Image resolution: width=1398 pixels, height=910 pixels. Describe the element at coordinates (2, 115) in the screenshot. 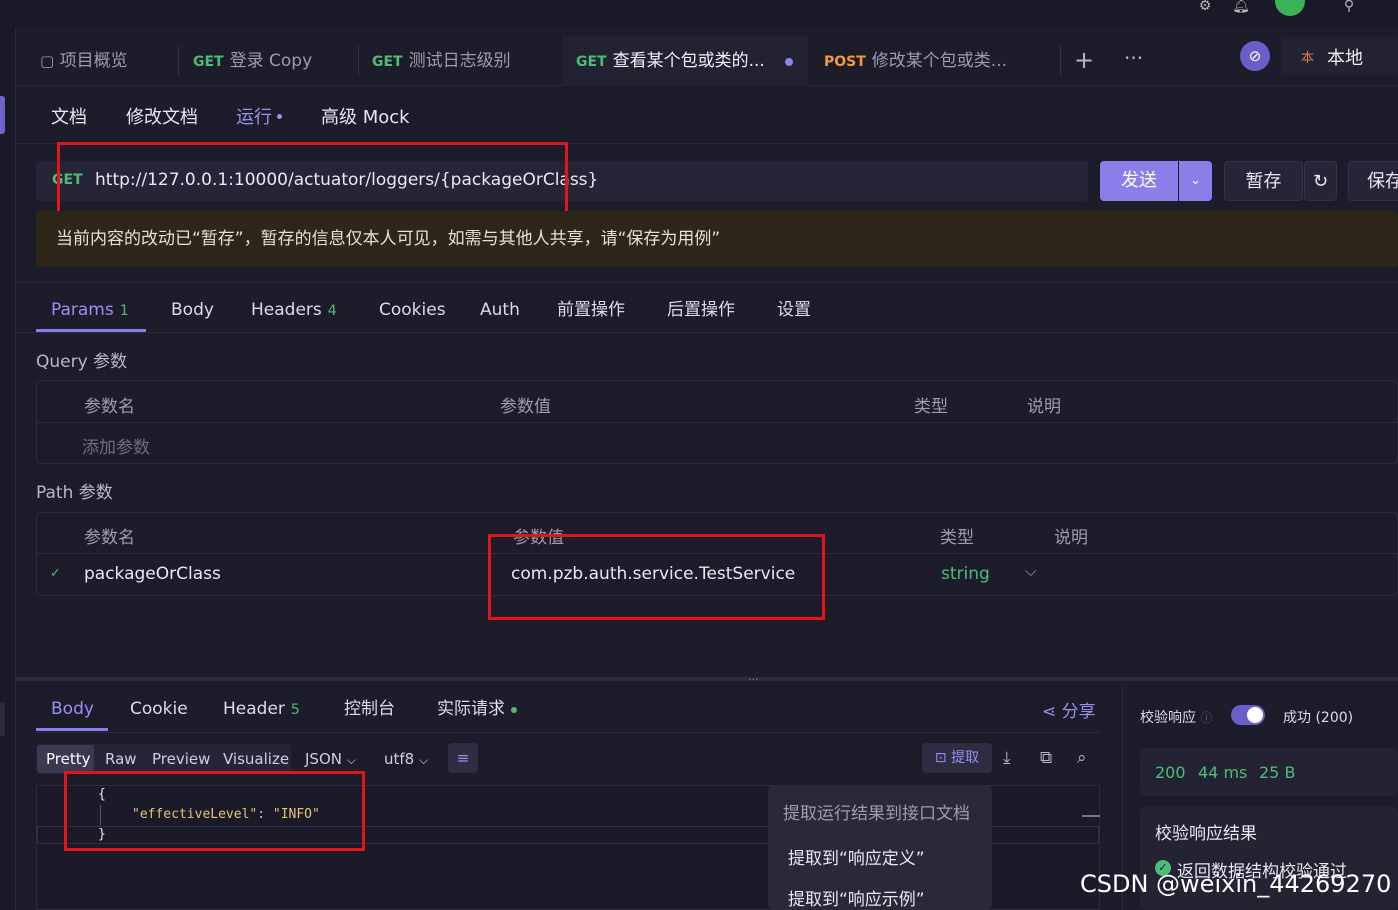

I see `sidebar-active-marker` at that location.